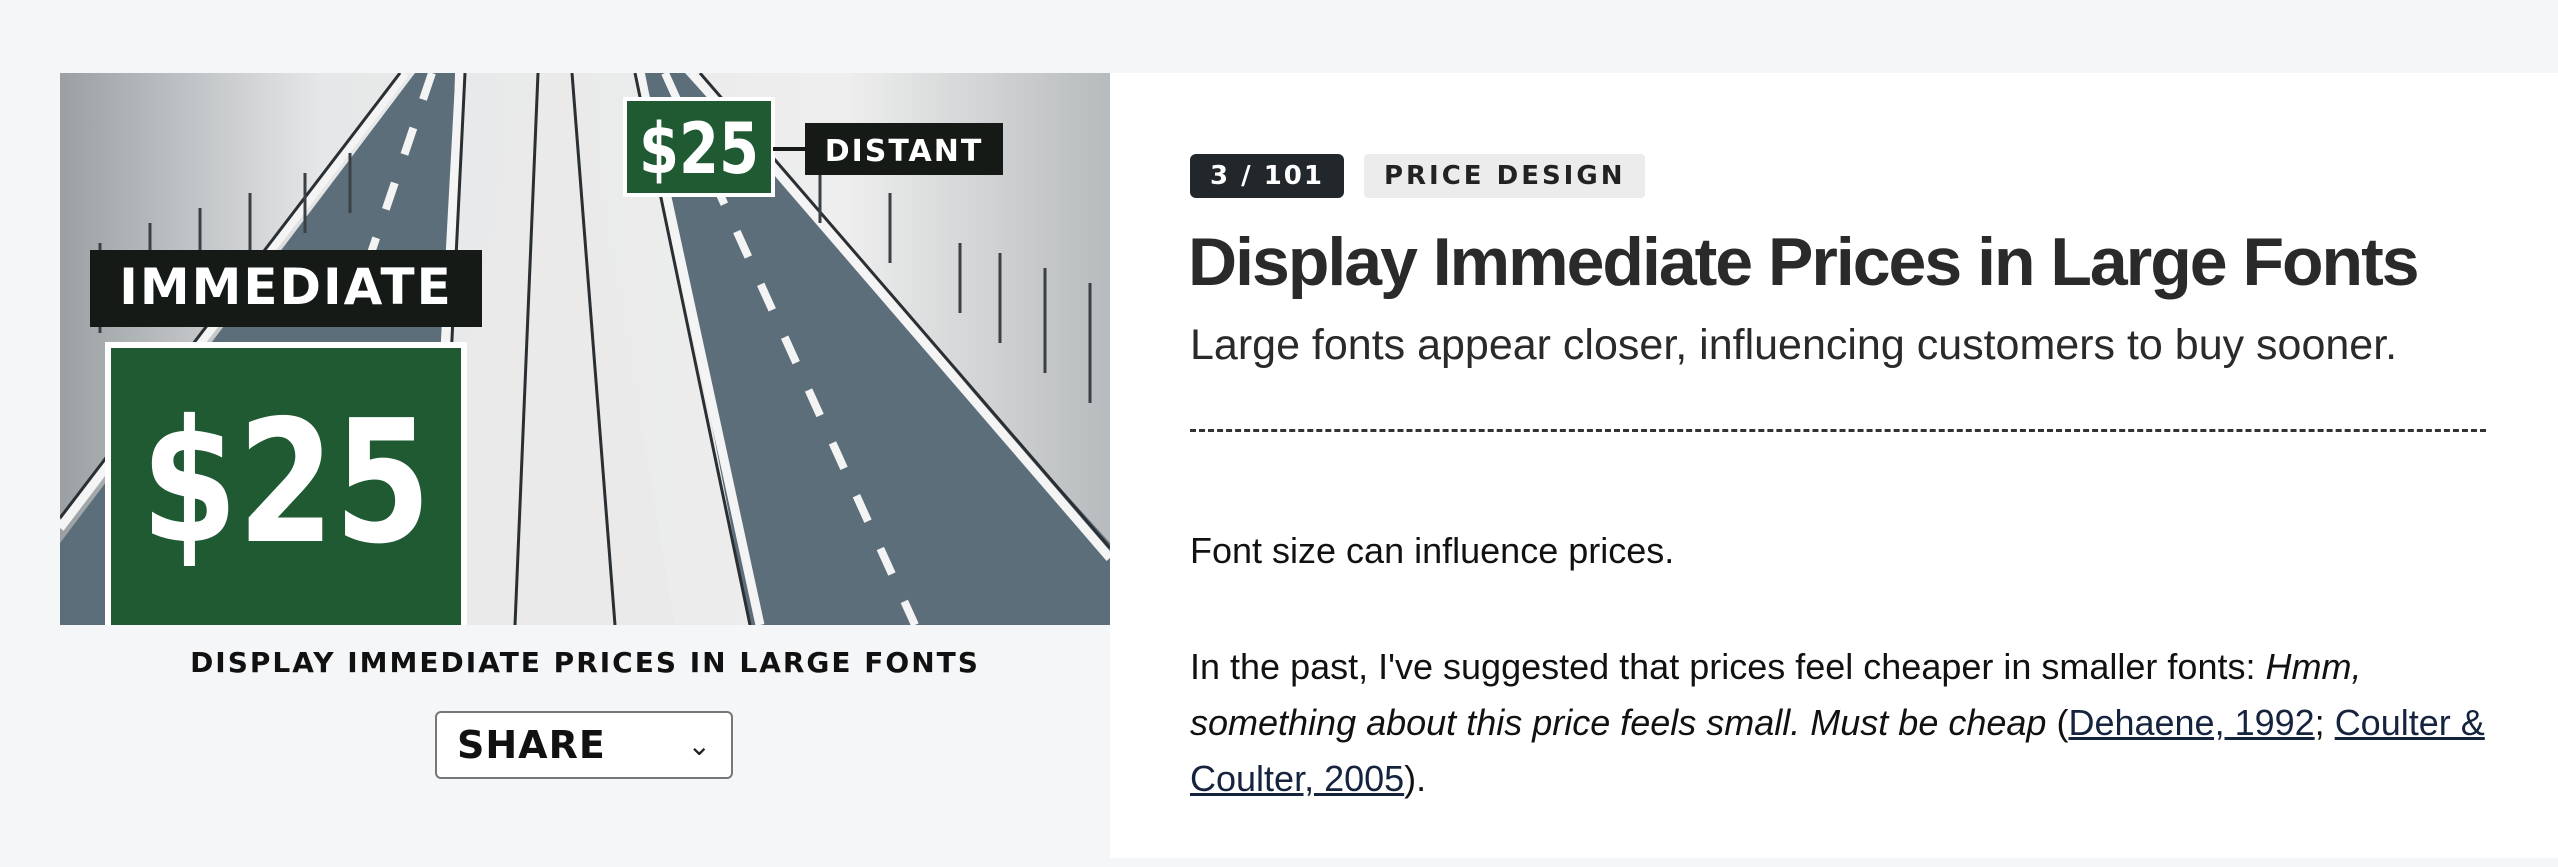 The image size is (2558, 867). I want to click on chevron-down-icon: ⌄, so click(699, 745).